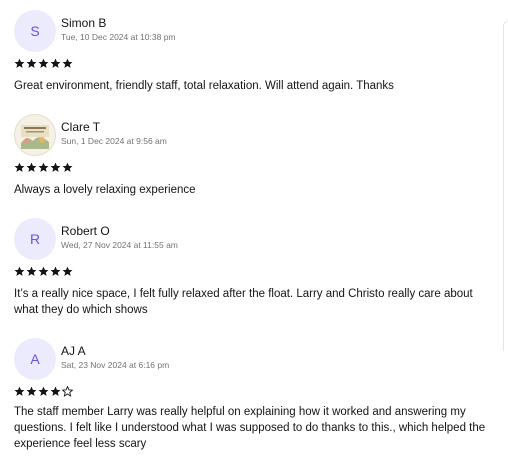 Image resolution: width=508 pixels, height=463 pixels. Describe the element at coordinates (85, 231) in the screenshot. I see `reviewer-name: Robert O` at that location.